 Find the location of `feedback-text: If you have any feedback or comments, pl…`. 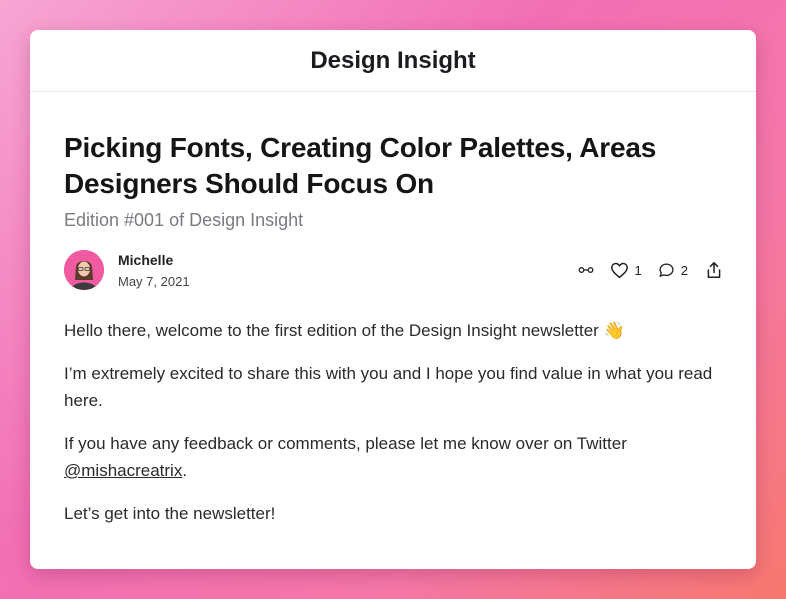

feedback-text: If you have any feedback or comments, pl… is located at coordinates (345, 443).